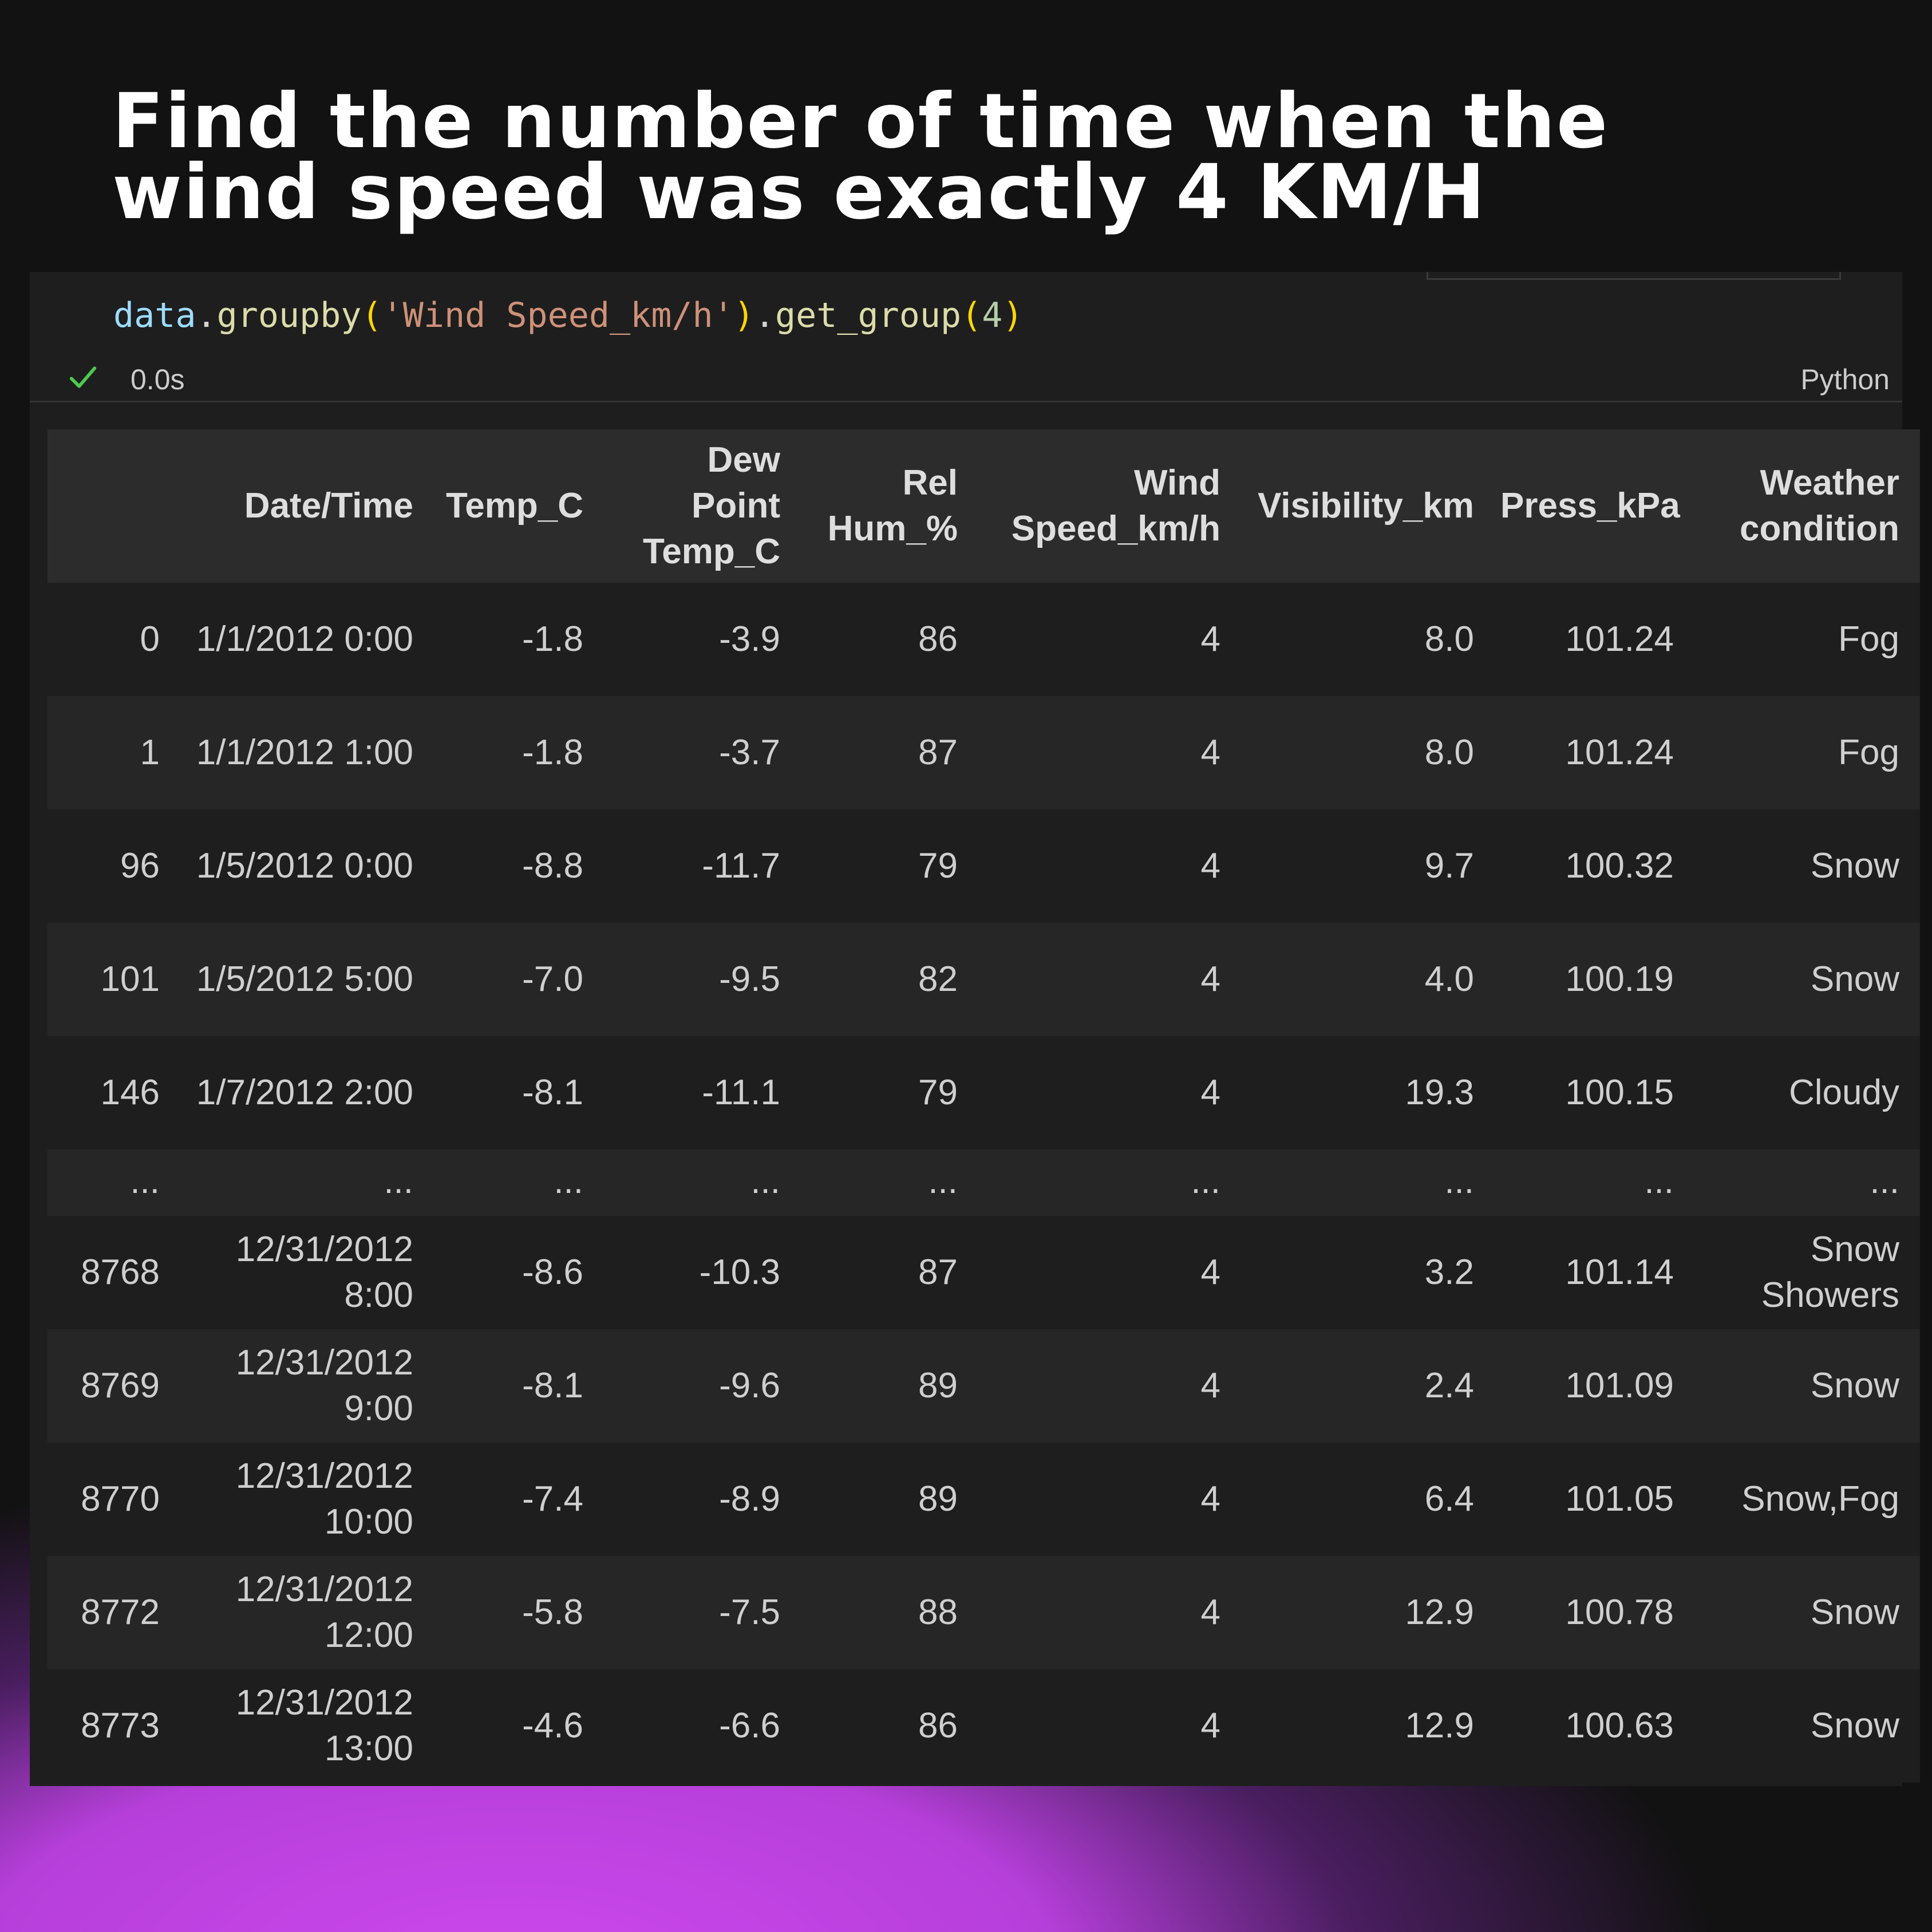 This screenshot has width=1932, height=1932. What do you see at coordinates (1368, 1499) in the screenshot?
I see `table-cell: 6.4` at bounding box center [1368, 1499].